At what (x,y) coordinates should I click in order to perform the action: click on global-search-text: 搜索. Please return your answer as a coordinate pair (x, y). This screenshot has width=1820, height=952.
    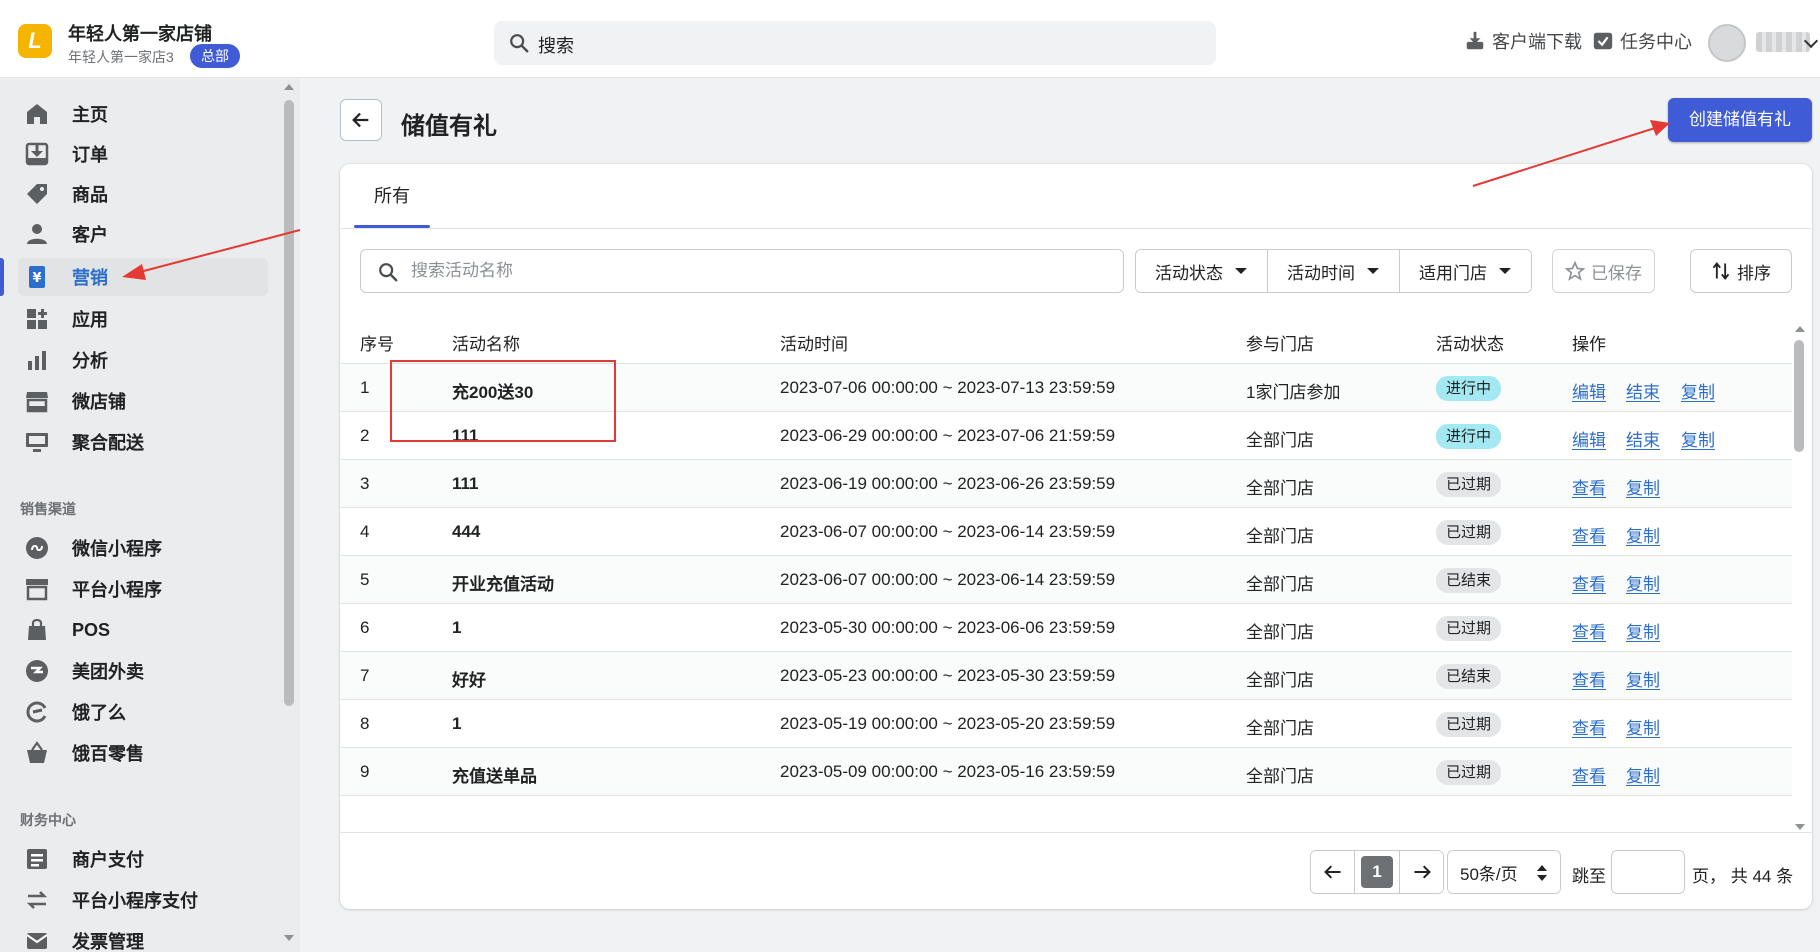
    Looking at the image, I should click on (556, 46).